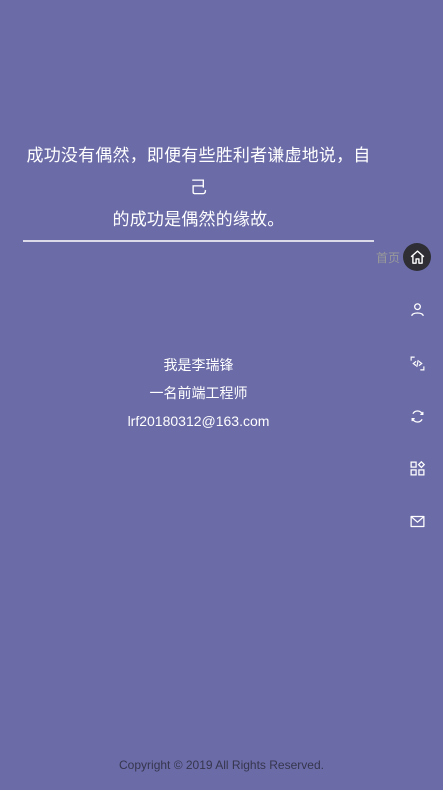  What do you see at coordinates (198, 219) in the screenshot?
I see `quote-line-2: 的成功是偶然的缘故。` at bounding box center [198, 219].